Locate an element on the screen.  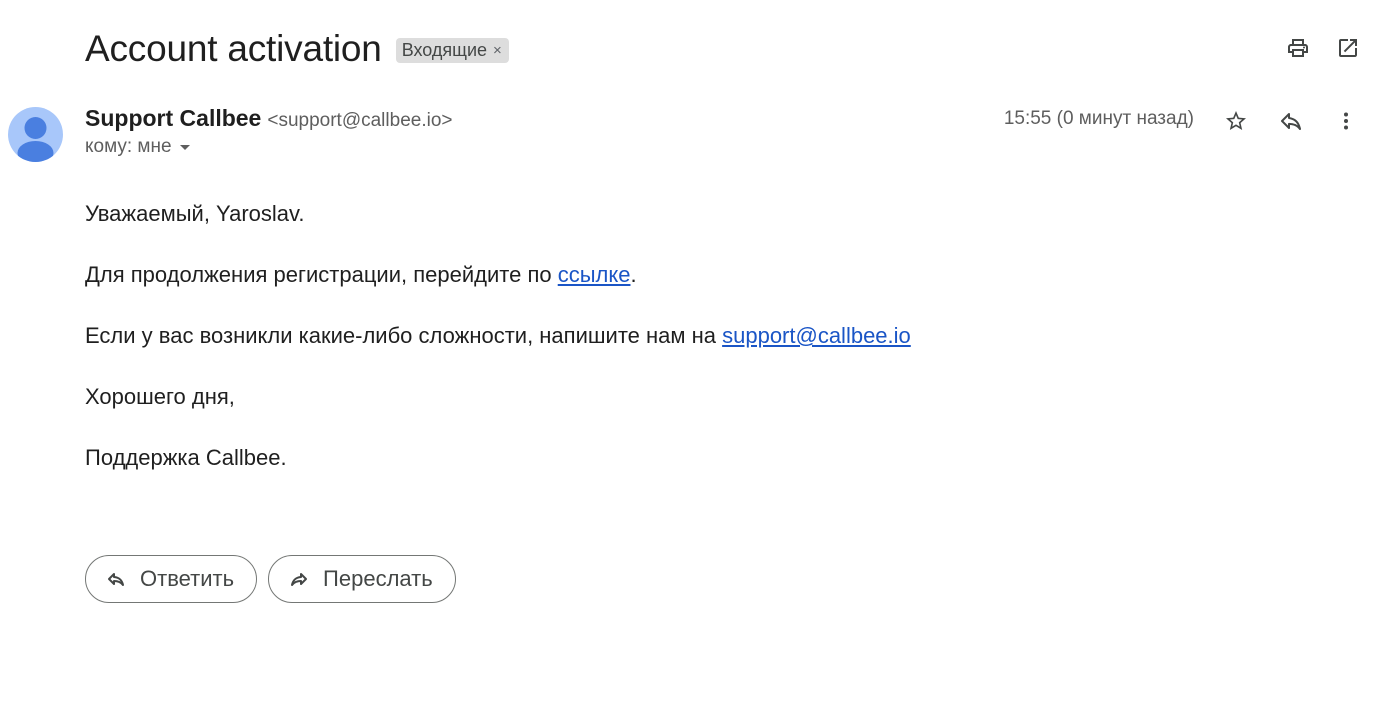
email-timestamp: 15:55 (0 минут назад) is located at coordinates (1098, 118).